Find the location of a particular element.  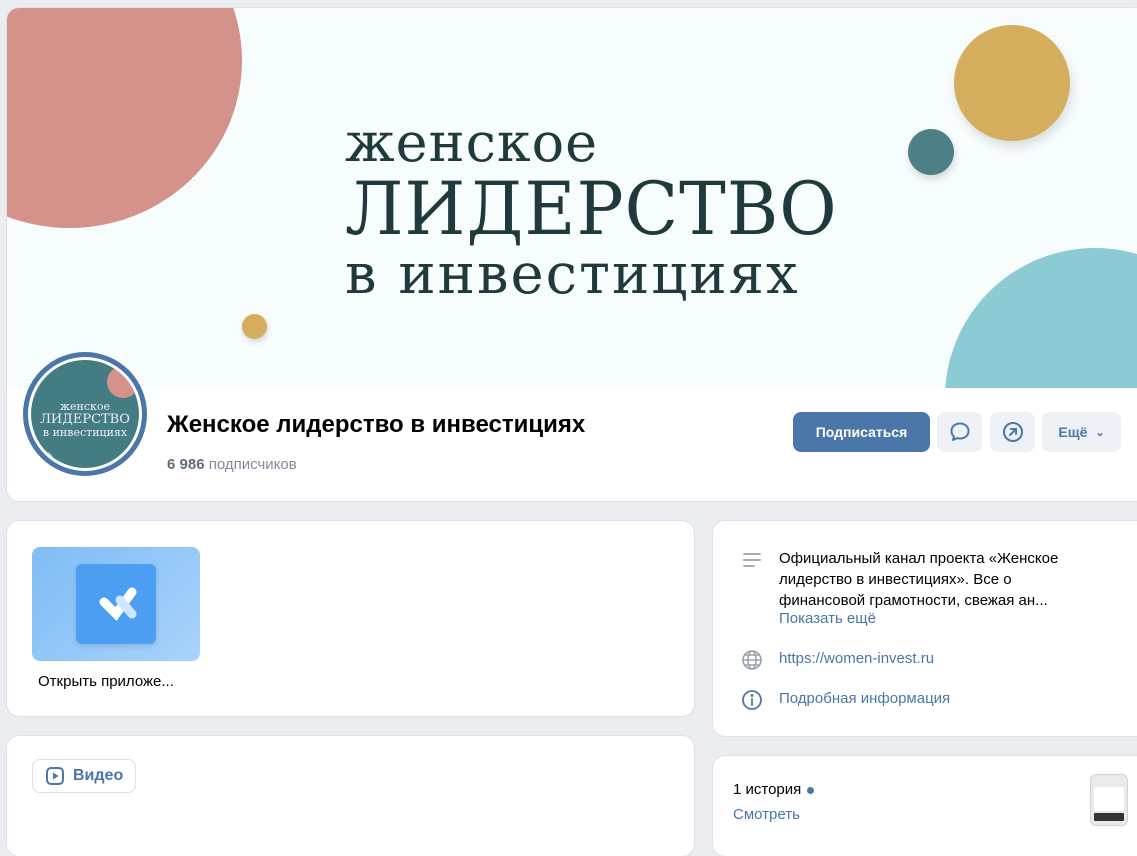

subscribers-info: 6 986 подписчиков is located at coordinates (232, 464).